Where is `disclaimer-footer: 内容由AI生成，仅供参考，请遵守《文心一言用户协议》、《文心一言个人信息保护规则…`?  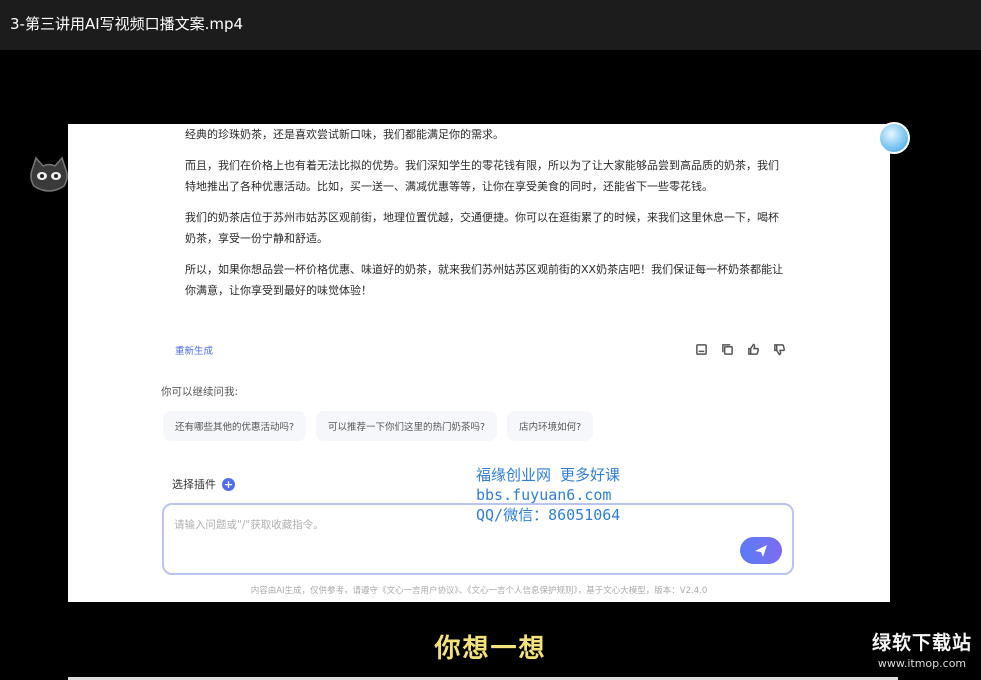
disclaimer-footer: 内容由AI生成，仅供参考，请遵守《文心一言用户协议》、《文心一言个人信息保护规则… is located at coordinates (479, 591).